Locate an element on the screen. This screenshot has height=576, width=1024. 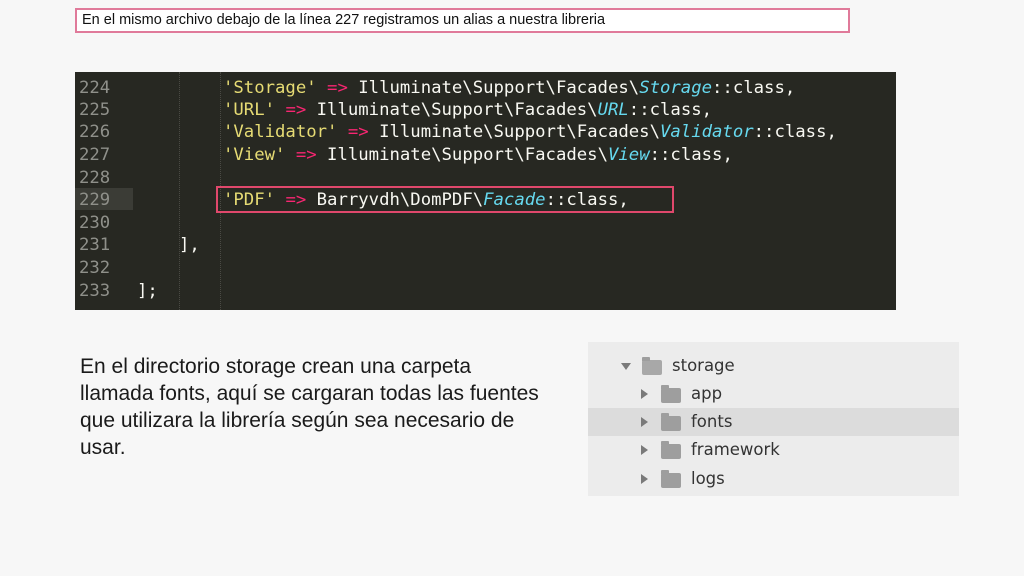
tree-label-app: app is located at coordinates (707, 393).